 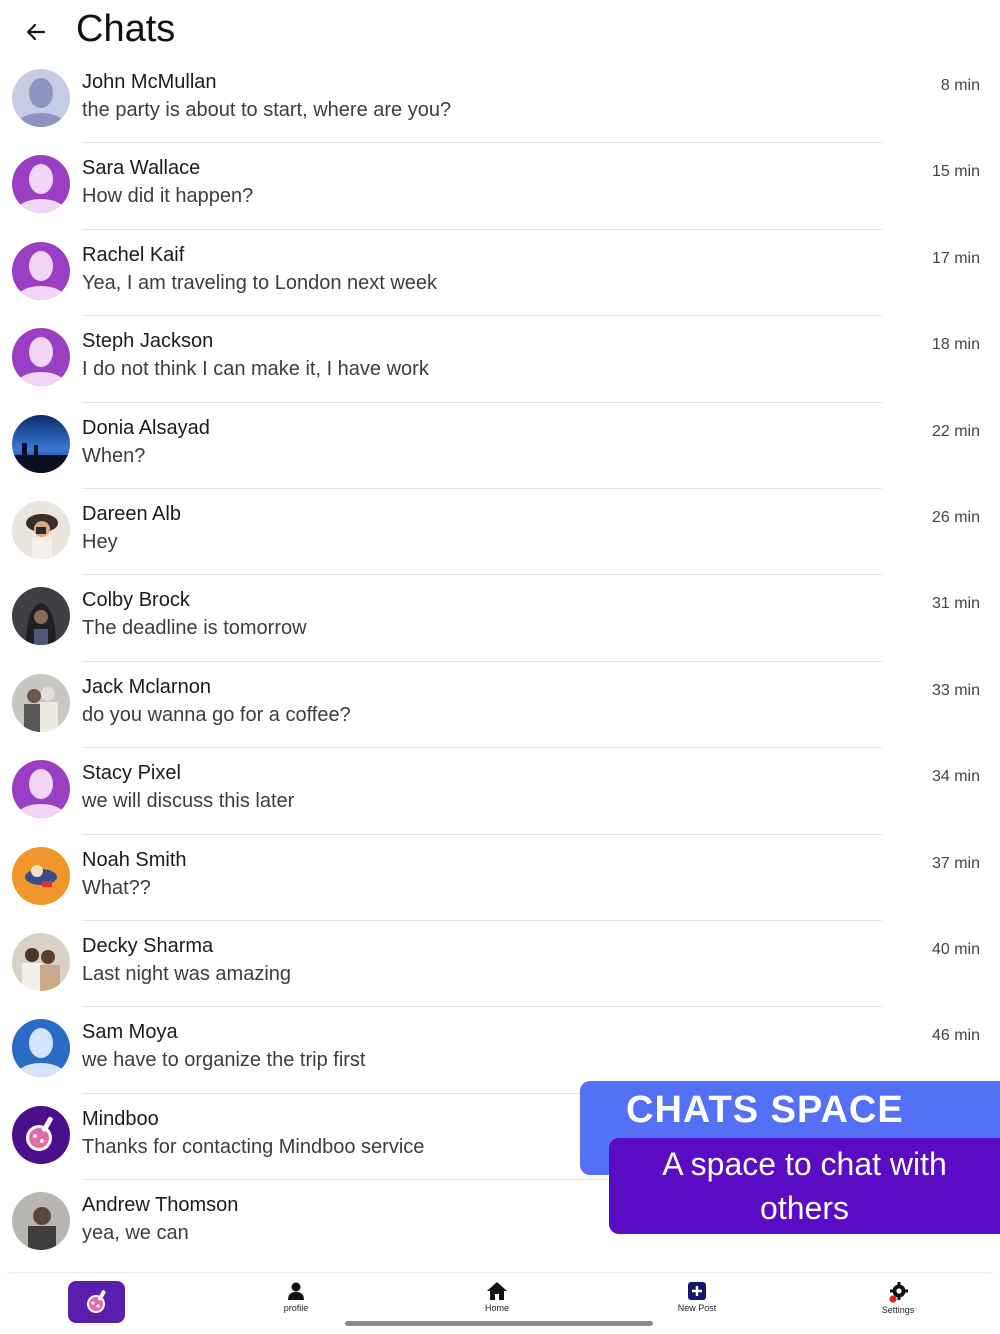 I want to click on promo-subtitle-box: A space to chat with others, so click(x=804, y=1186).